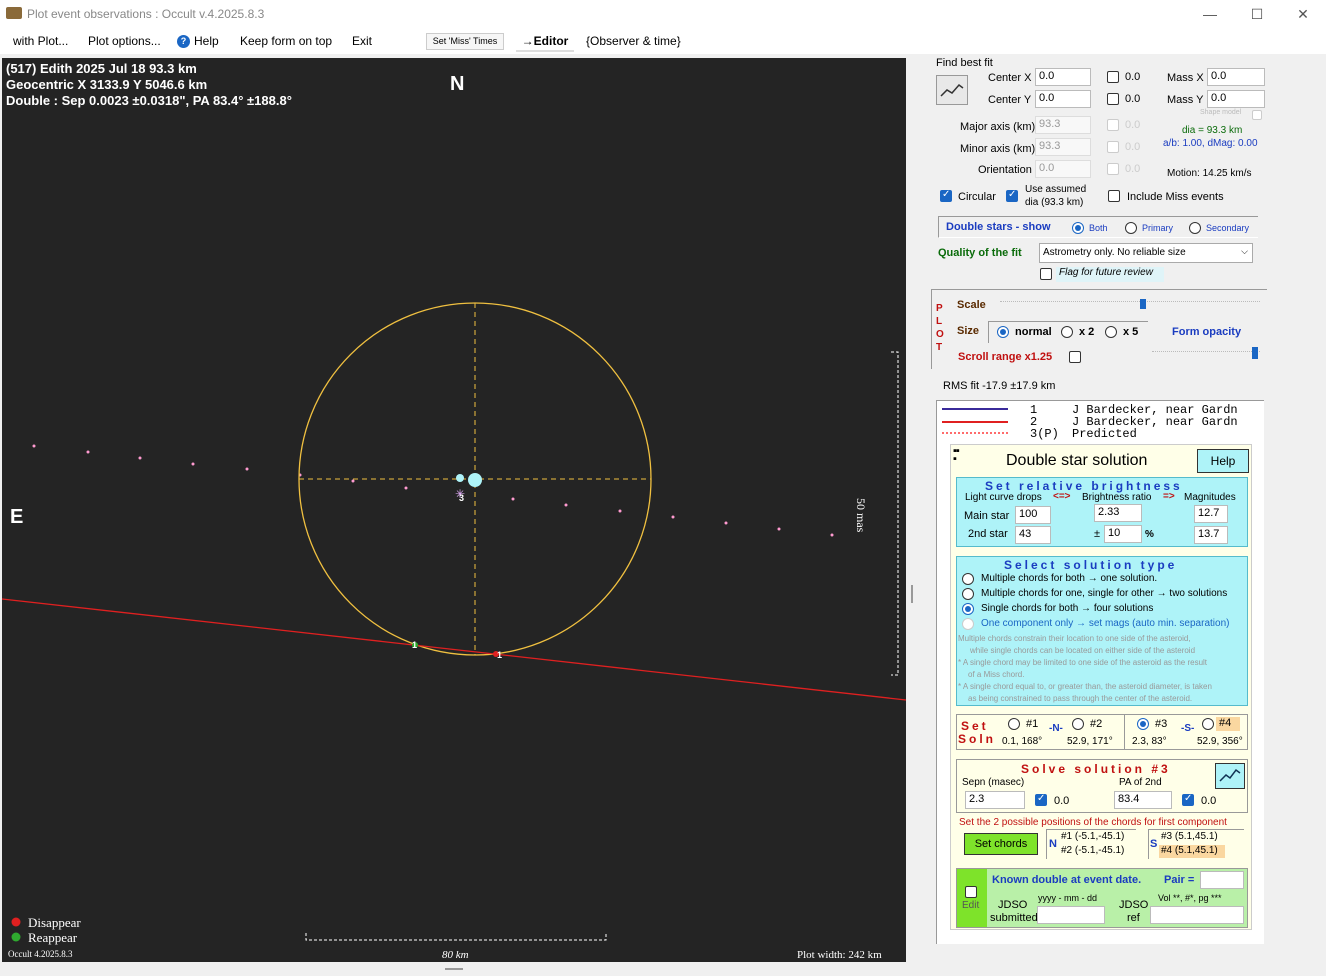  I want to click on second-drop-input: 43, so click(1033, 535).